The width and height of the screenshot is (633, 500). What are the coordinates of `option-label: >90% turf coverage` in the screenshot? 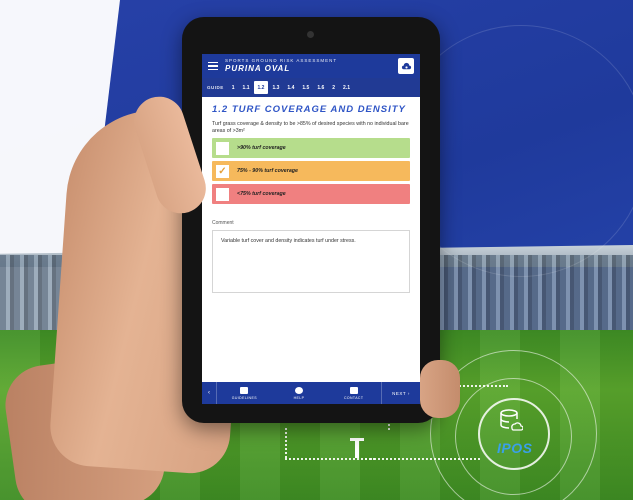 It's located at (261, 148).